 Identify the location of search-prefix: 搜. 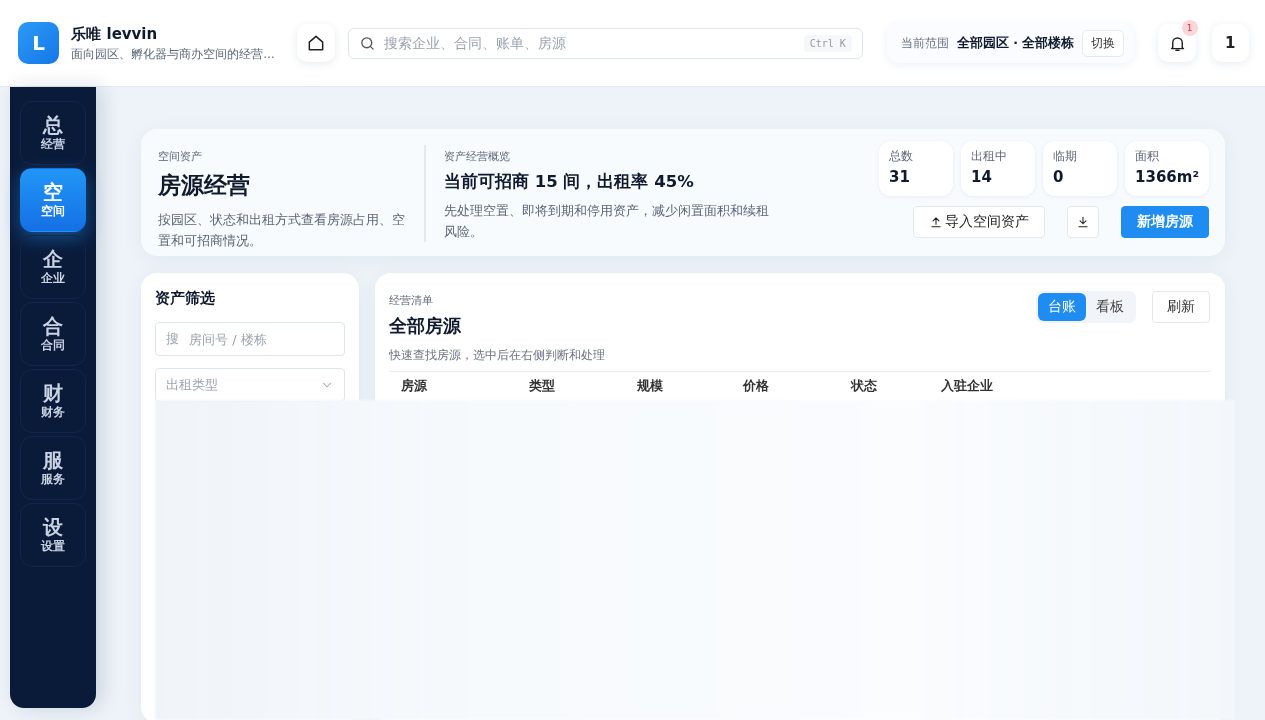
(172, 339).